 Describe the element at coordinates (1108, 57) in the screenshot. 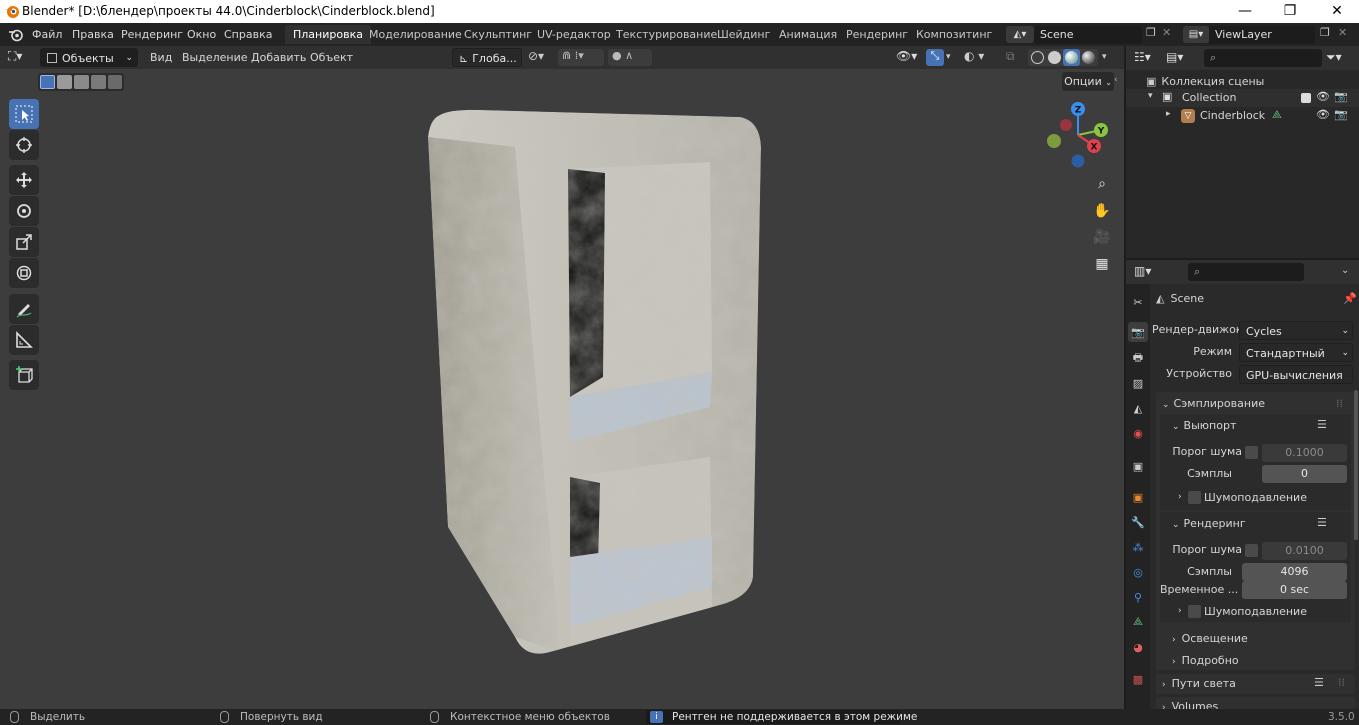

I see `shading-dropdown-icon: ▾` at that location.